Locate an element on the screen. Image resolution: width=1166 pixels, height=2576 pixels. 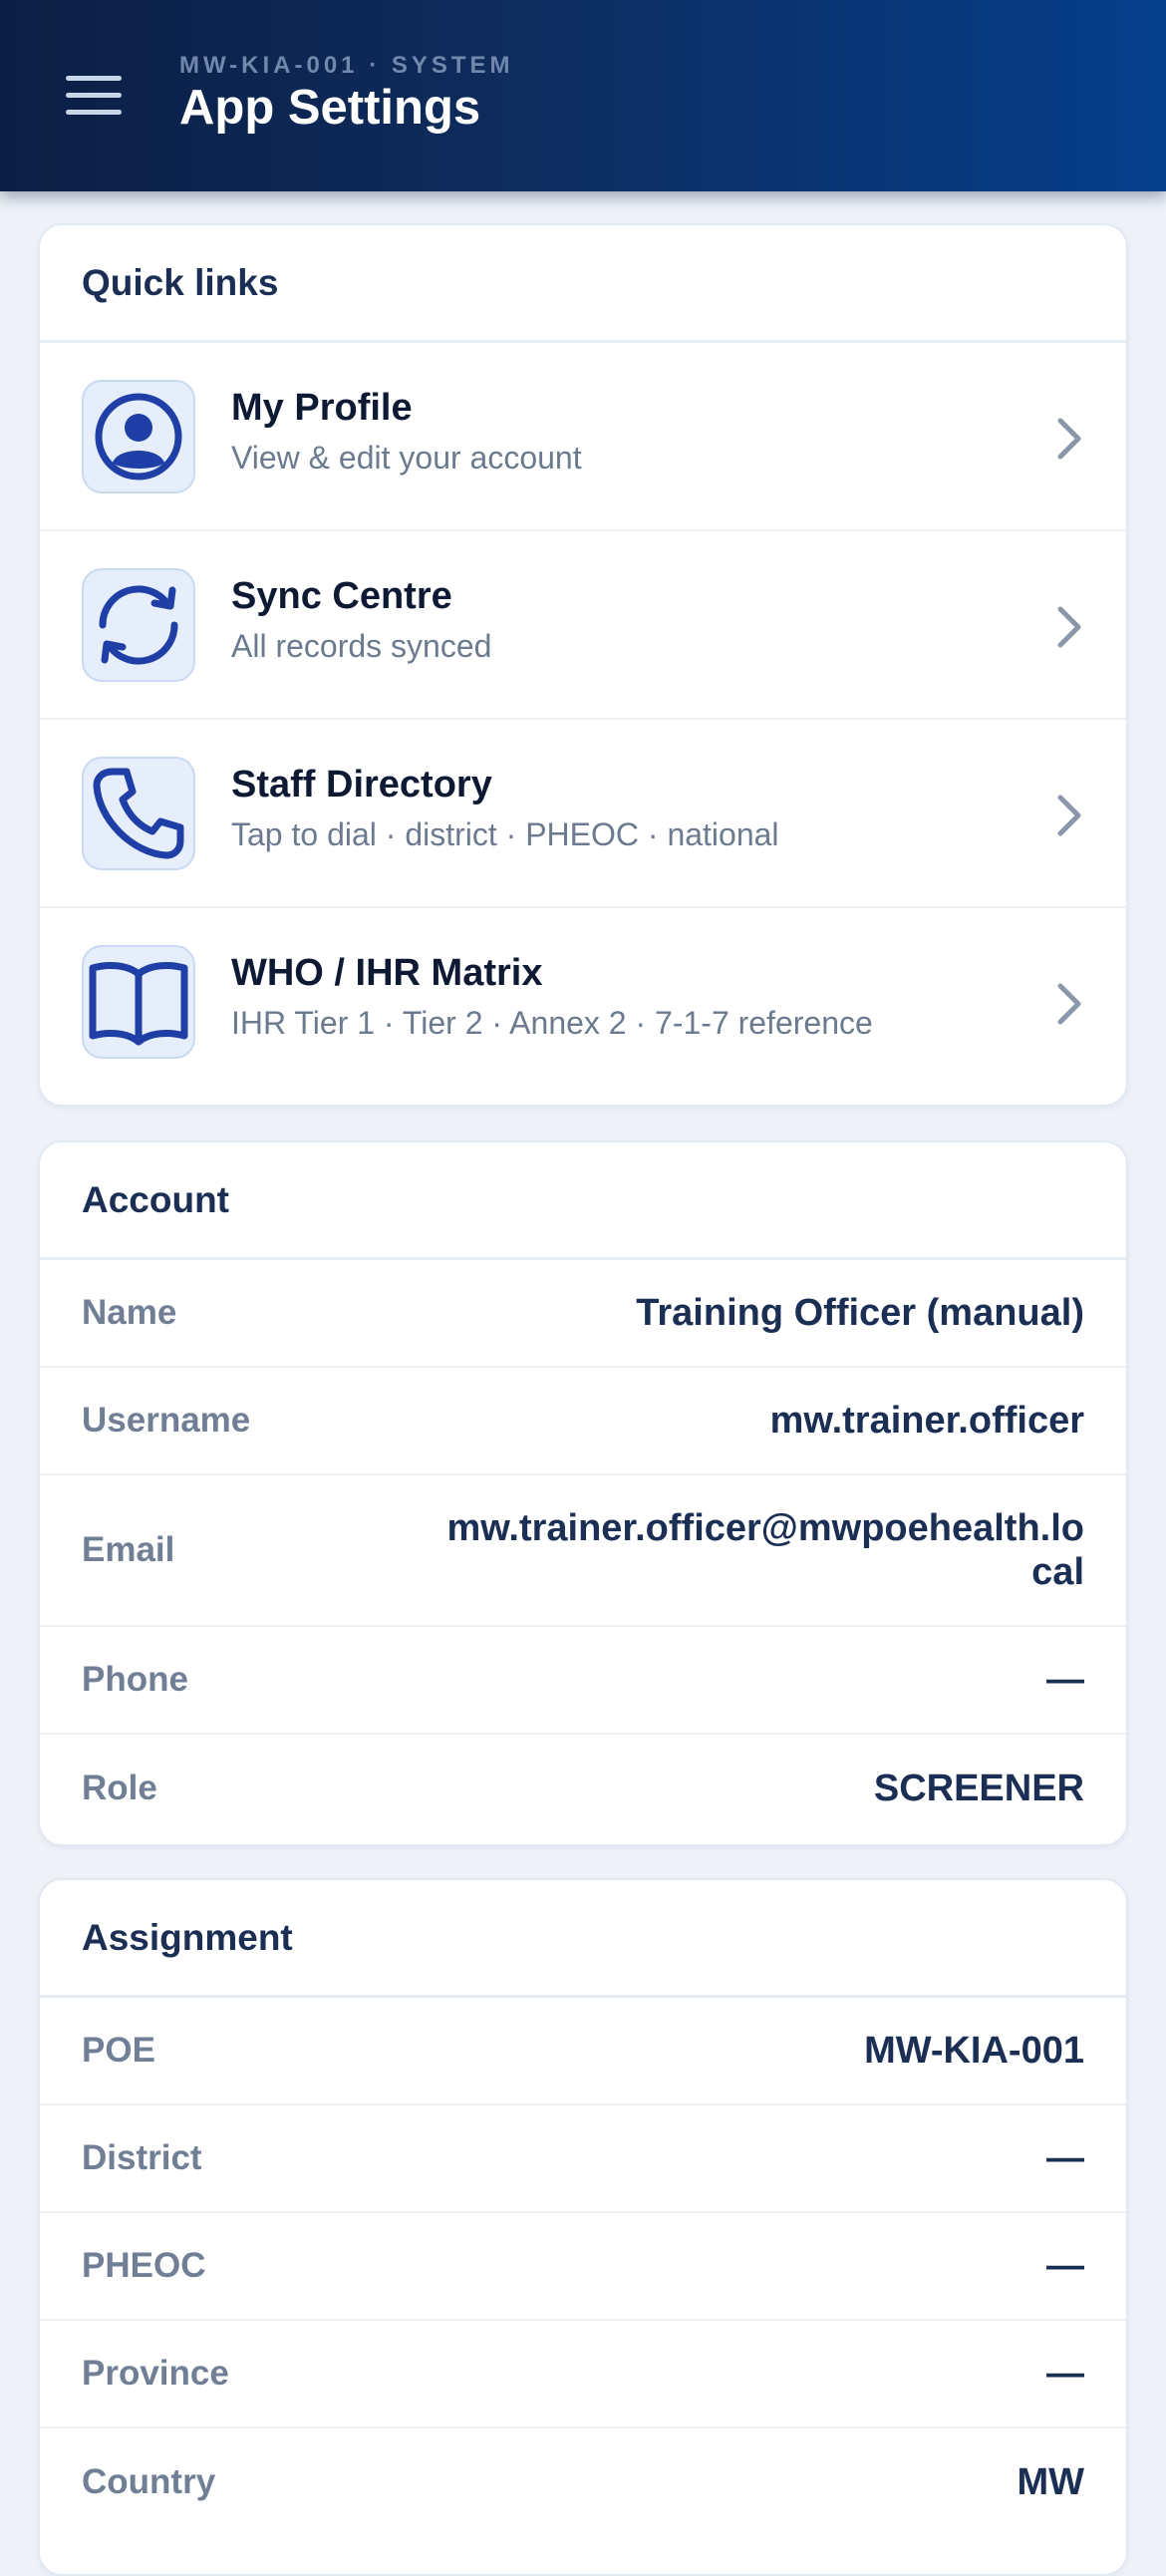
user-circle-icon is located at coordinates (139, 436).